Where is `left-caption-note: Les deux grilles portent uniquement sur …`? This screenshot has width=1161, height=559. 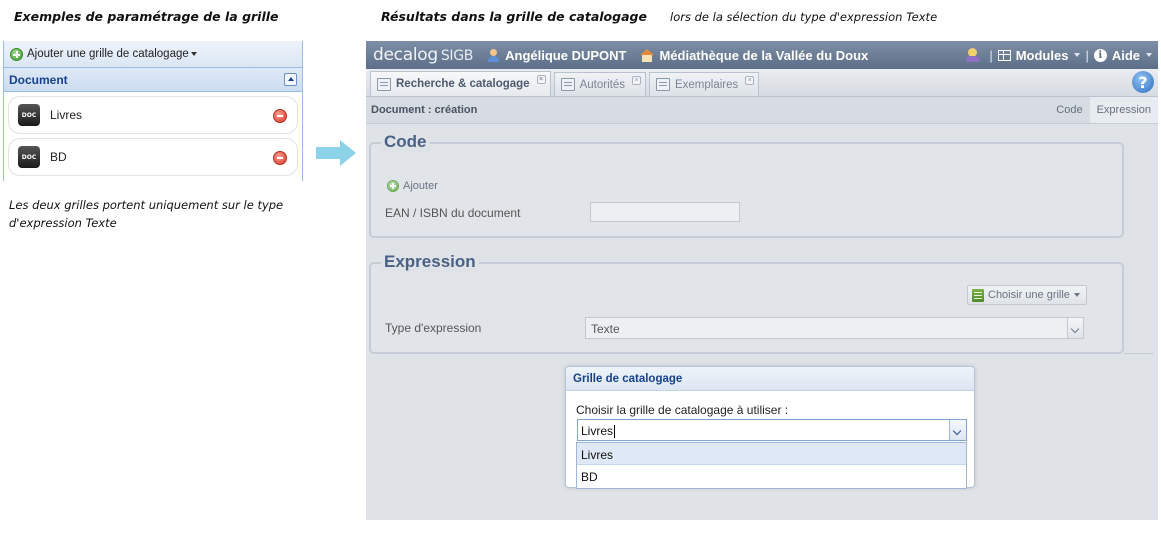
left-caption-note: Les deux grilles portent uniquement sur … is located at coordinates (146, 214).